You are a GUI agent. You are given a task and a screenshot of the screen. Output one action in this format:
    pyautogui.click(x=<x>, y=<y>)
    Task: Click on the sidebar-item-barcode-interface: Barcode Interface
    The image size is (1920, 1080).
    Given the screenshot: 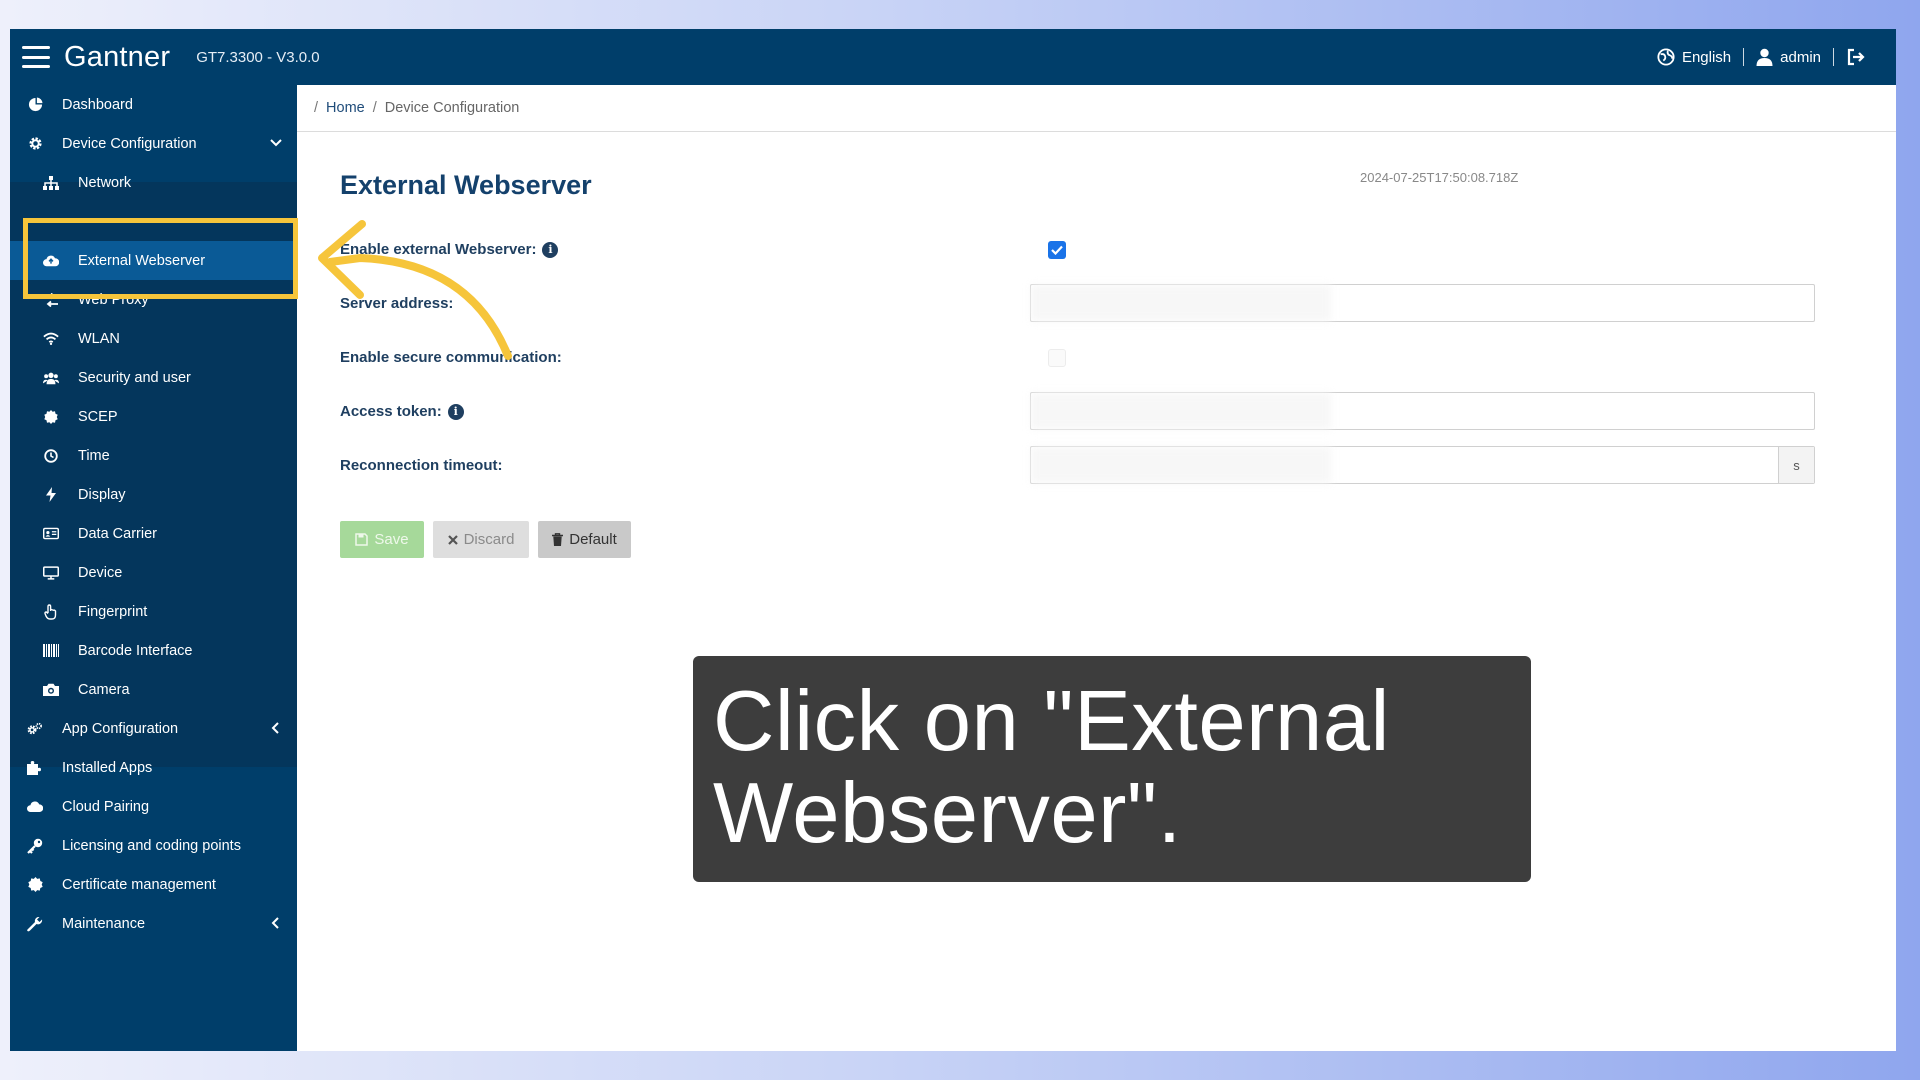 What is the action you would take?
    pyautogui.click(x=153, y=650)
    